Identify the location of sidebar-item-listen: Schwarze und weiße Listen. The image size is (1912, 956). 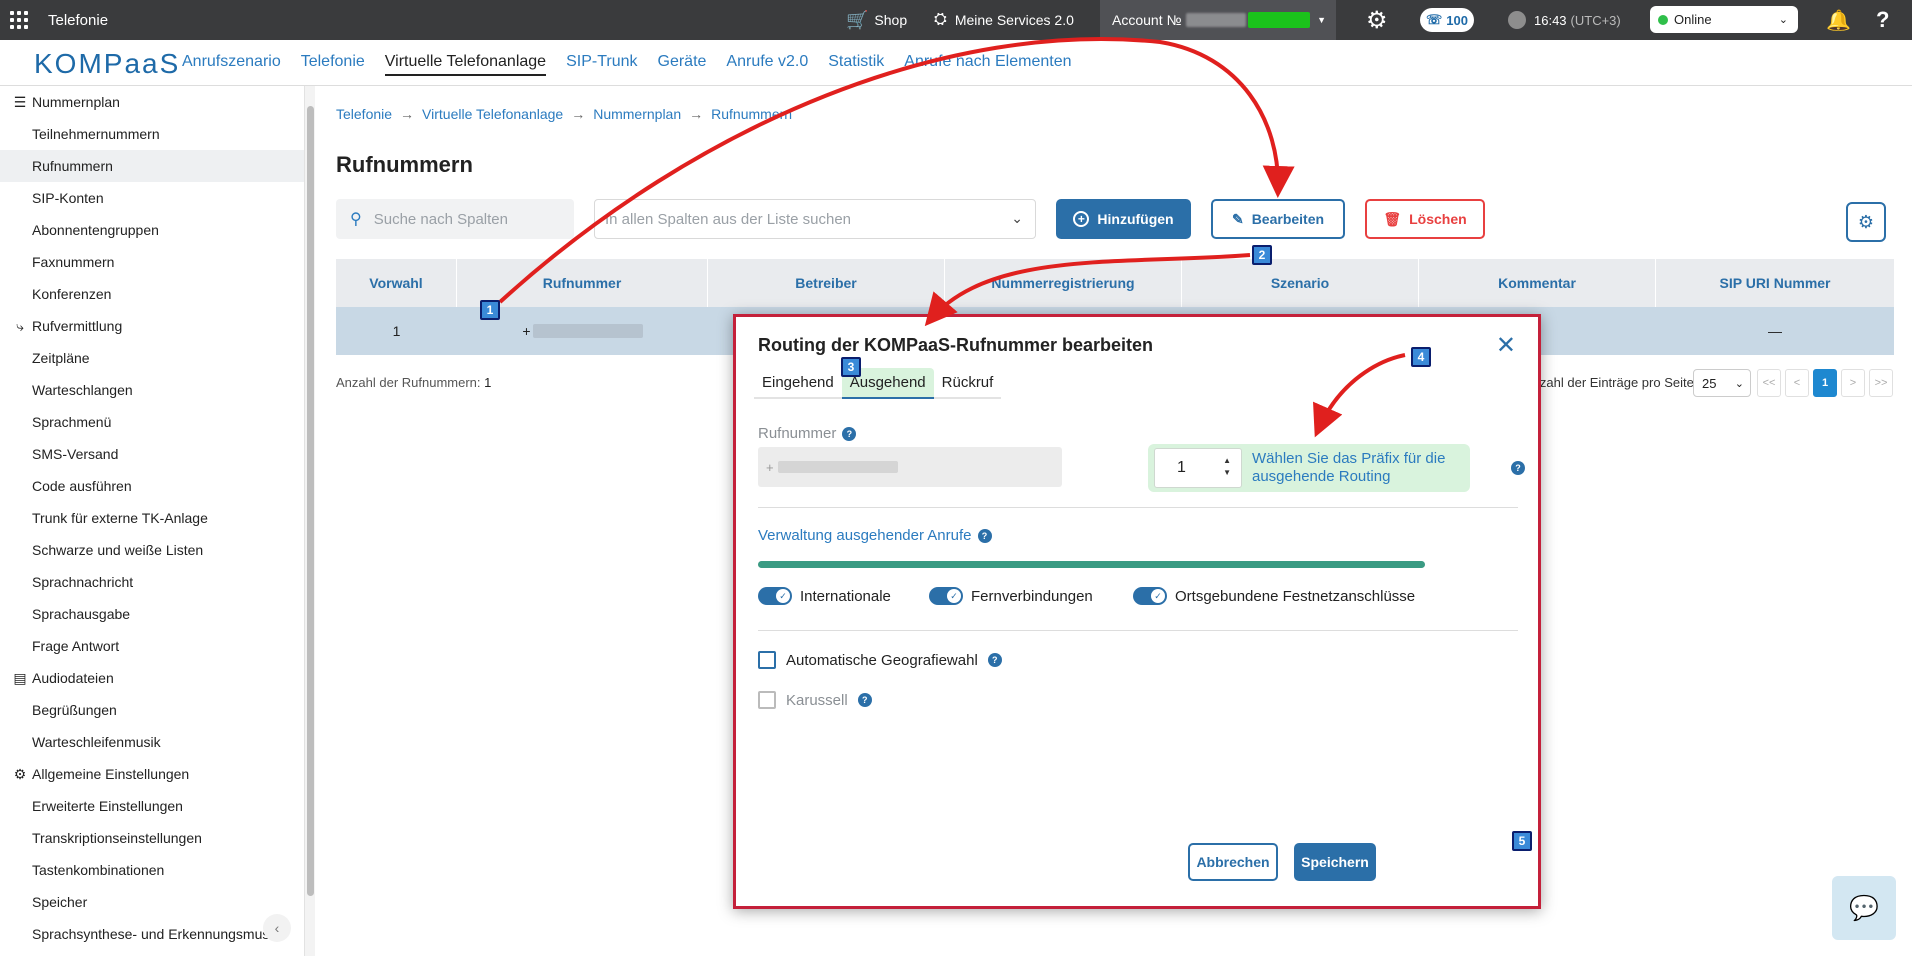
(152, 550).